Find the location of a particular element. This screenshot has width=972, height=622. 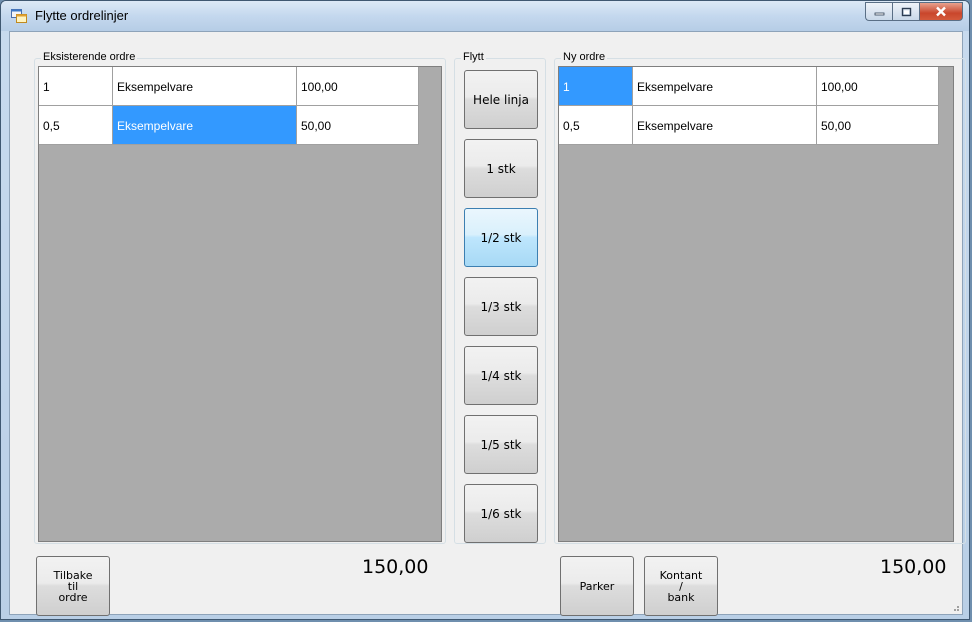

move-quarter-button: 1/4 stk is located at coordinates (501, 375).